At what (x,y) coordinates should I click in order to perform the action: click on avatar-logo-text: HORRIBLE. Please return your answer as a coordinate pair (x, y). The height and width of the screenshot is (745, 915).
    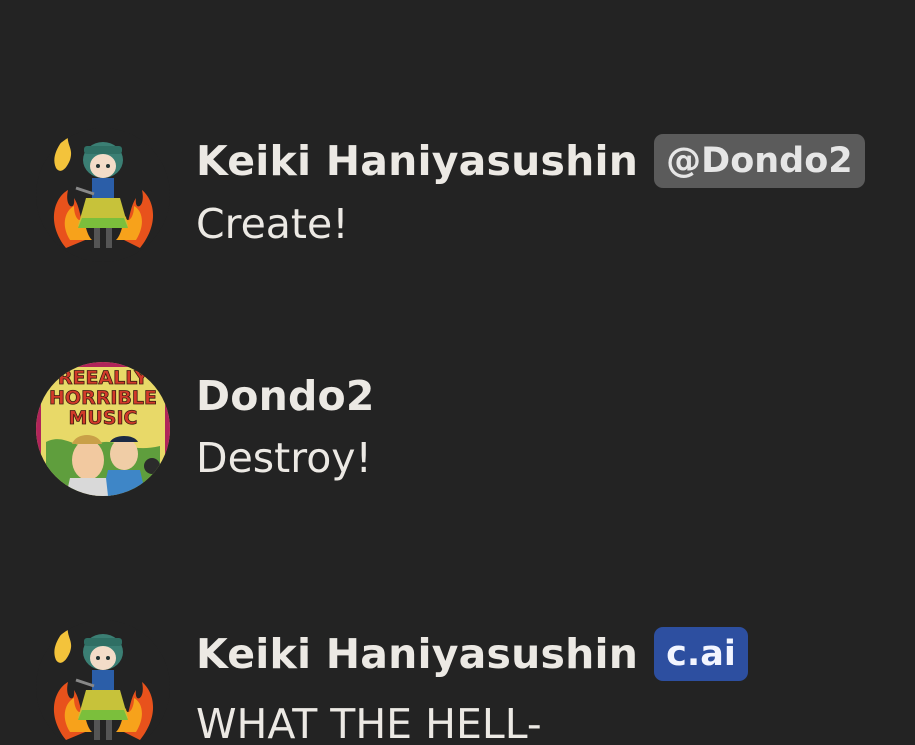
    Looking at the image, I should click on (103, 398).